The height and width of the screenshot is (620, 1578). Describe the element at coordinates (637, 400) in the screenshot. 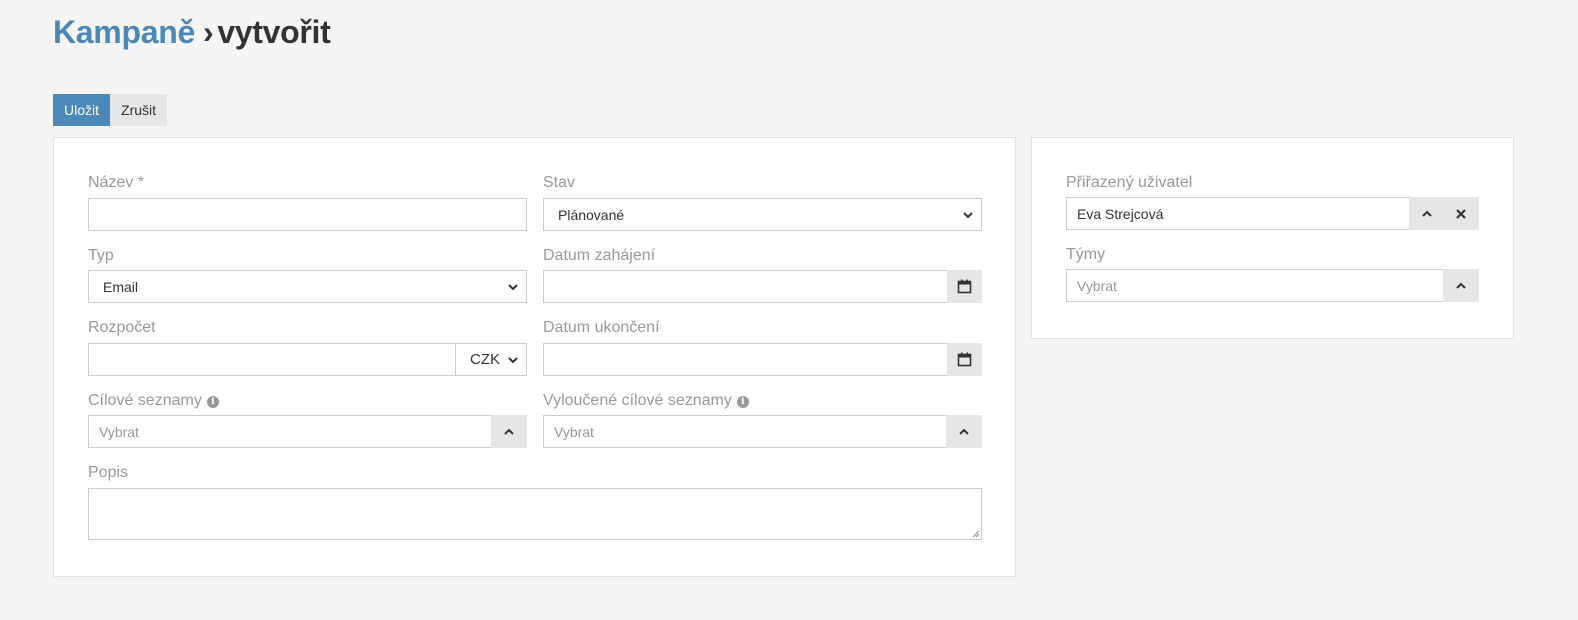

I see `excluded-target-lists-label-text: Vyloučené cílové seznamy` at that location.